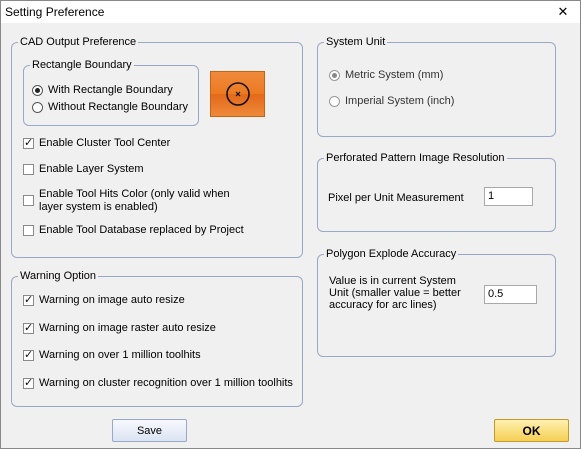 Image resolution: width=581 pixels, height=449 pixels. I want to click on radio-label: Without Rectangle Boundary, so click(118, 107).